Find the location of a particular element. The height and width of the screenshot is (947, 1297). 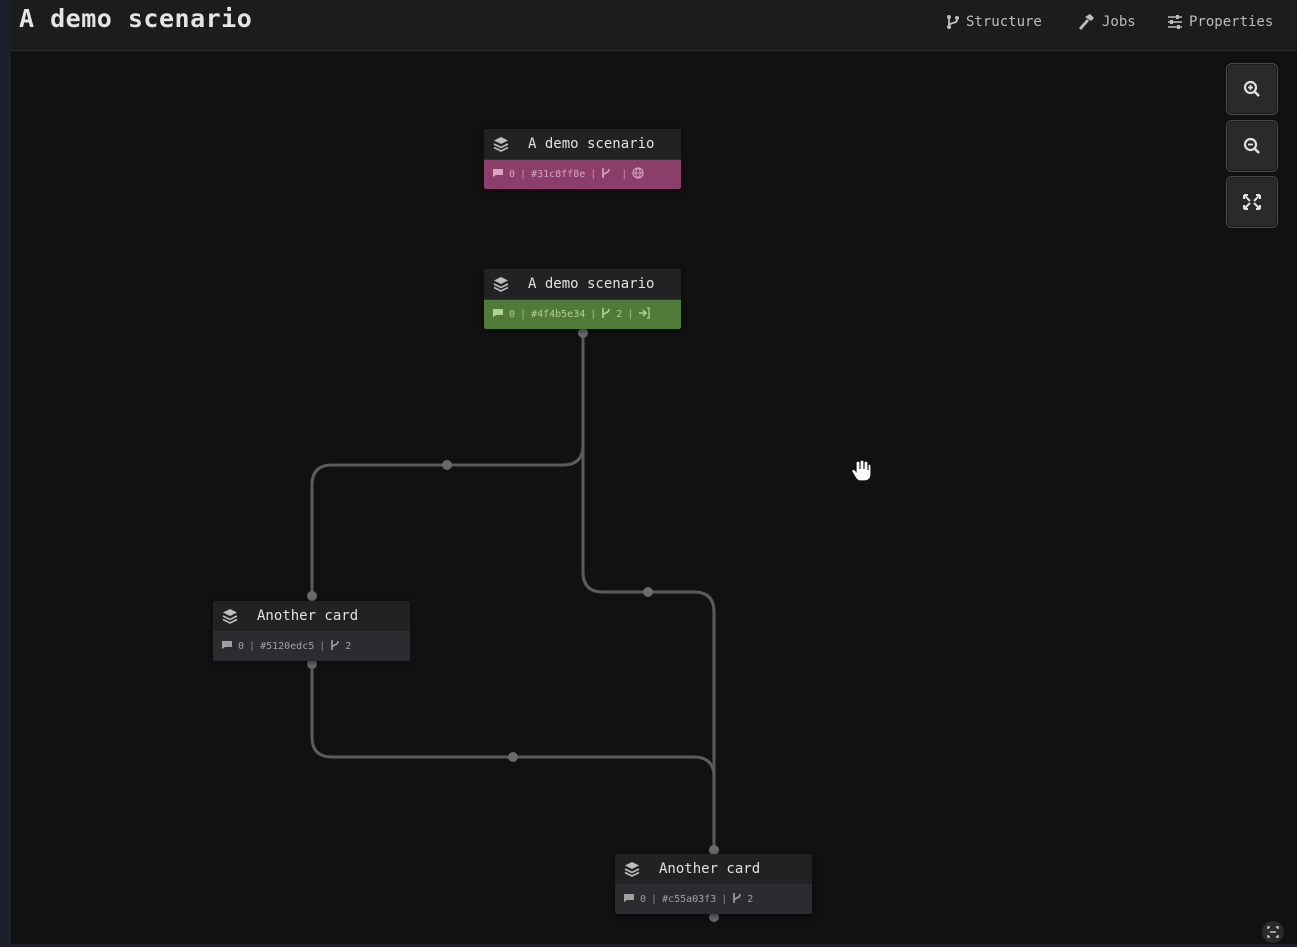

scenario-card: A demo scenario 0 | #4f4b5e34 | 2 | is located at coordinates (582, 299).